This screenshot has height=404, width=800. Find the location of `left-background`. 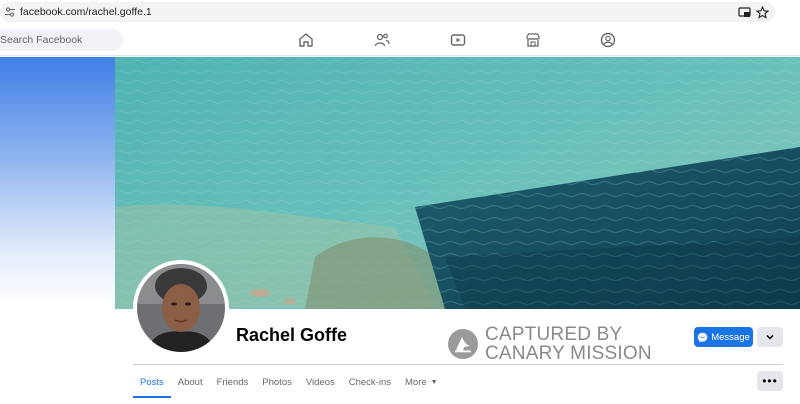

left-background is located at coordinates (57, 182).